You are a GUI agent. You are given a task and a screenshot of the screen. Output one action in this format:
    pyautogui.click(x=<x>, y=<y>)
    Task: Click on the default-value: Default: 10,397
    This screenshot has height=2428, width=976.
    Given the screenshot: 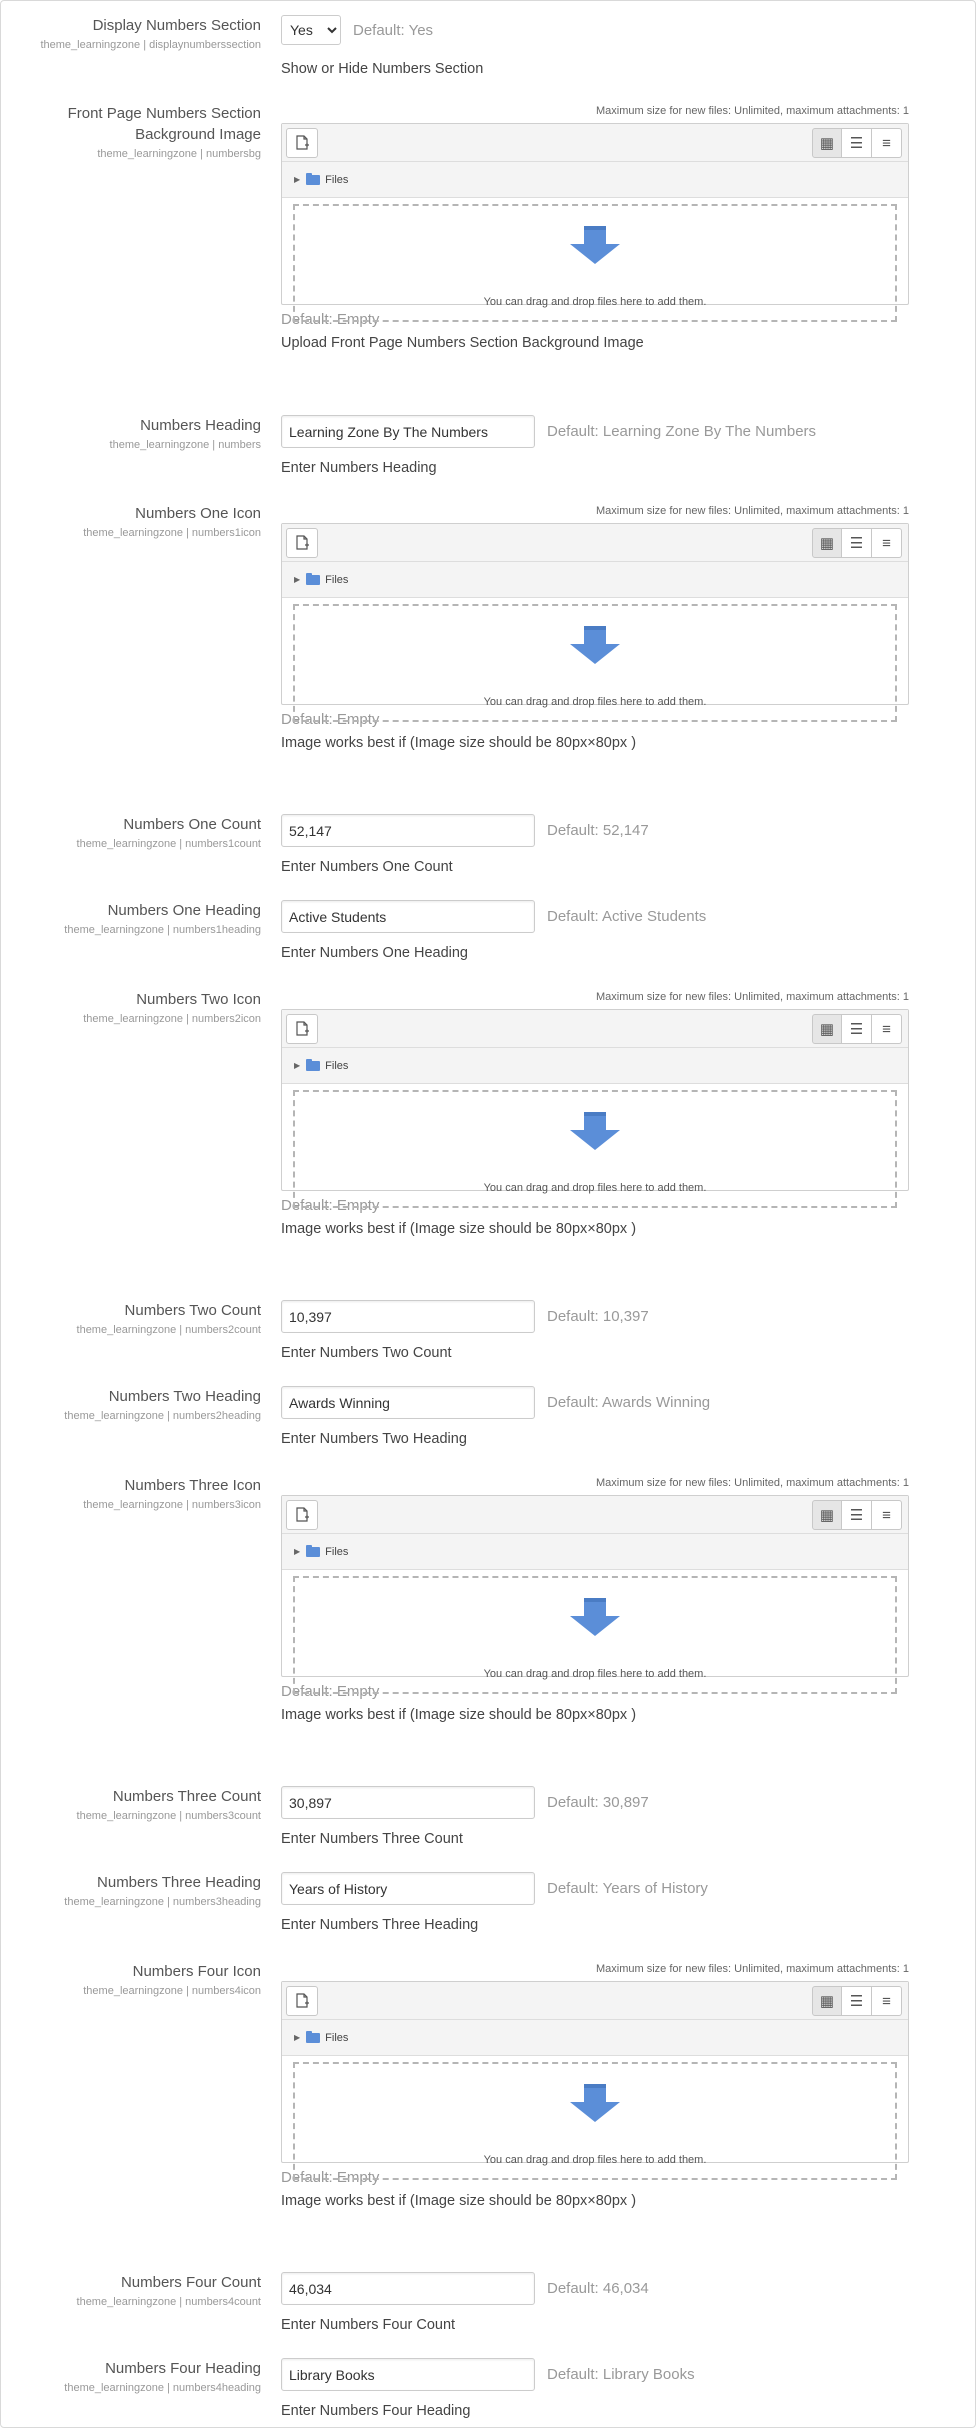 What is the action you would take?
    pyautogui.click(x=598, y=1316)
    